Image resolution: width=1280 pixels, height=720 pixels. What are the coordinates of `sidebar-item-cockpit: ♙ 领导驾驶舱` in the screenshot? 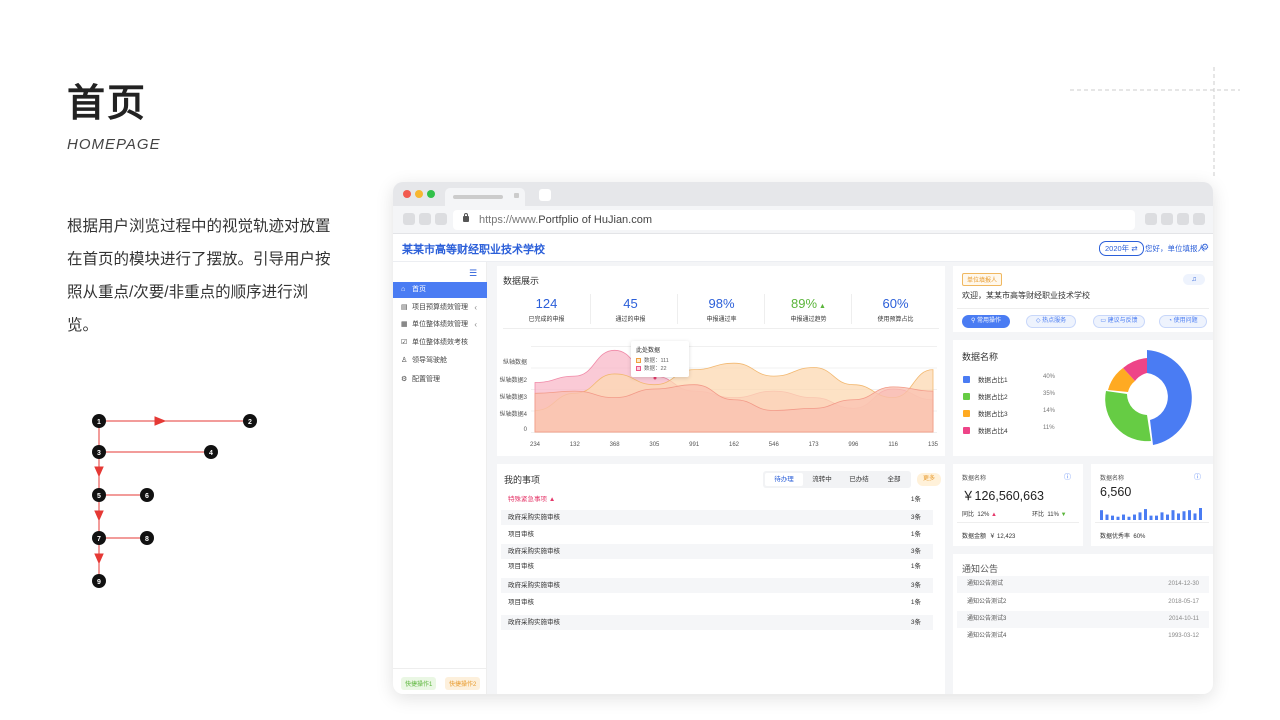 It's located at (440, 361).